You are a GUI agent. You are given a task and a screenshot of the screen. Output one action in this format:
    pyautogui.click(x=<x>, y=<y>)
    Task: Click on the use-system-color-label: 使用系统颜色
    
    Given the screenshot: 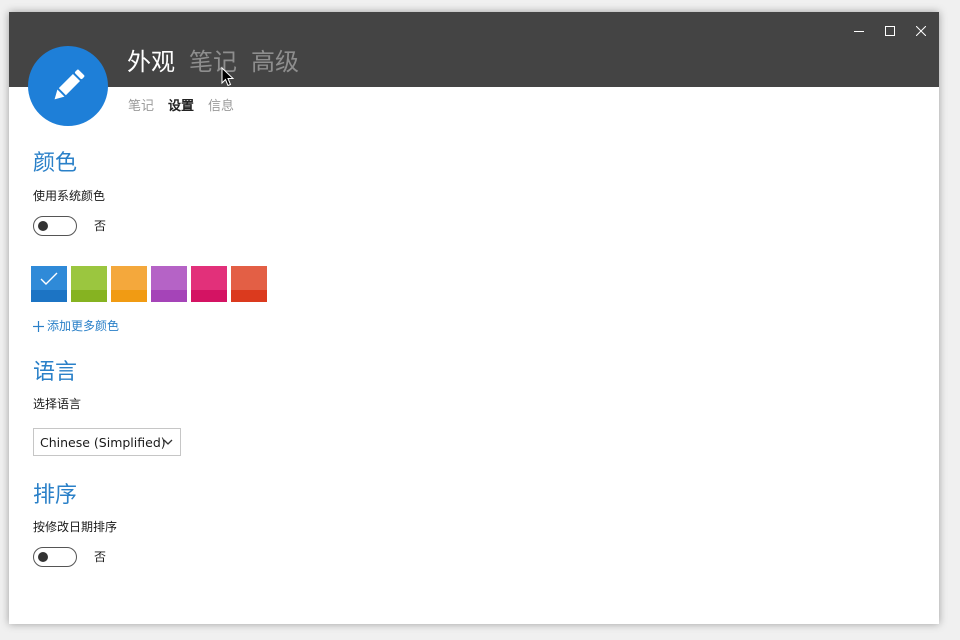 What is the action you would take?
    pyautogui.click(x=69, y=196)
    